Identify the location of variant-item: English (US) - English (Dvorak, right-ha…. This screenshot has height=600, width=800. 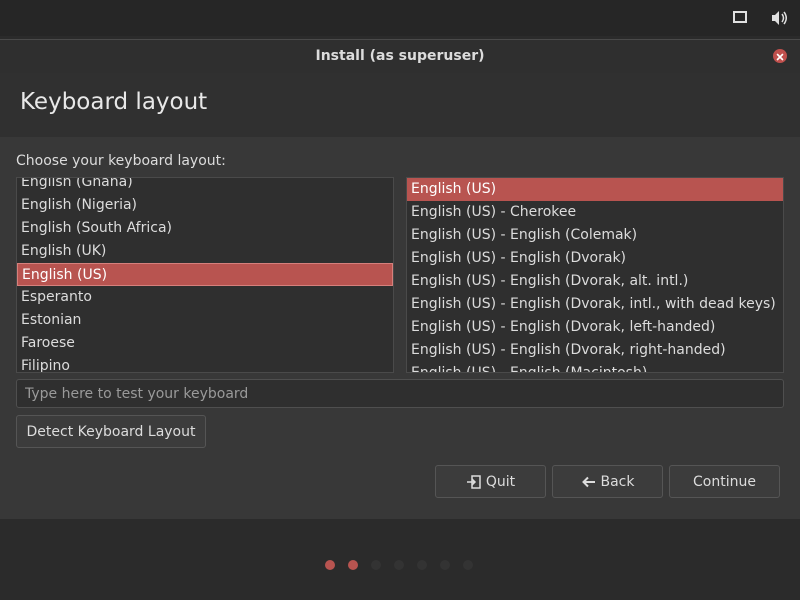
(595, 350).